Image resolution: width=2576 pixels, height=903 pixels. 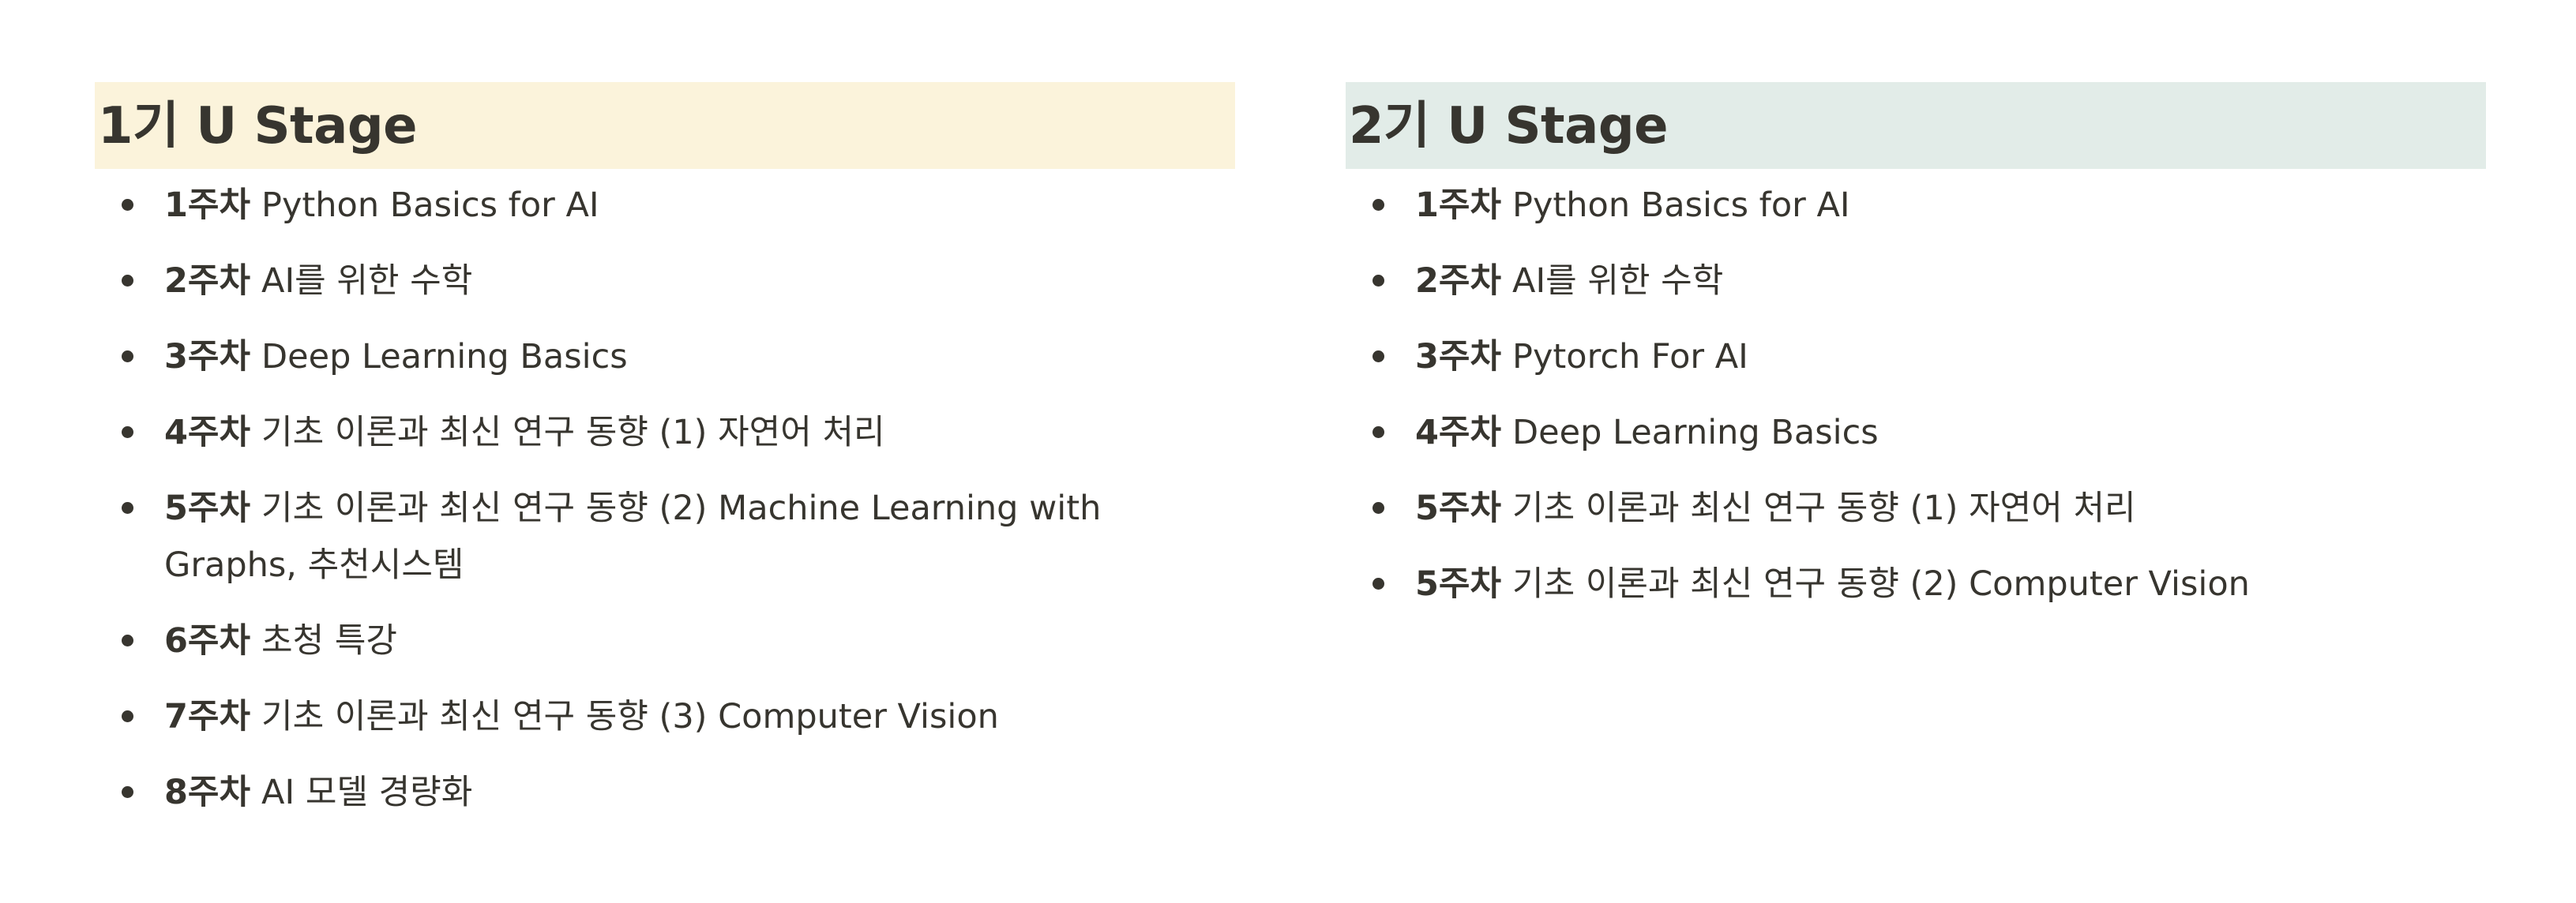 I want to click on list-item: 5주차 기초 이론과 최신 연구 동향 (2) Computer Vision, so click(x=1916, y=584).